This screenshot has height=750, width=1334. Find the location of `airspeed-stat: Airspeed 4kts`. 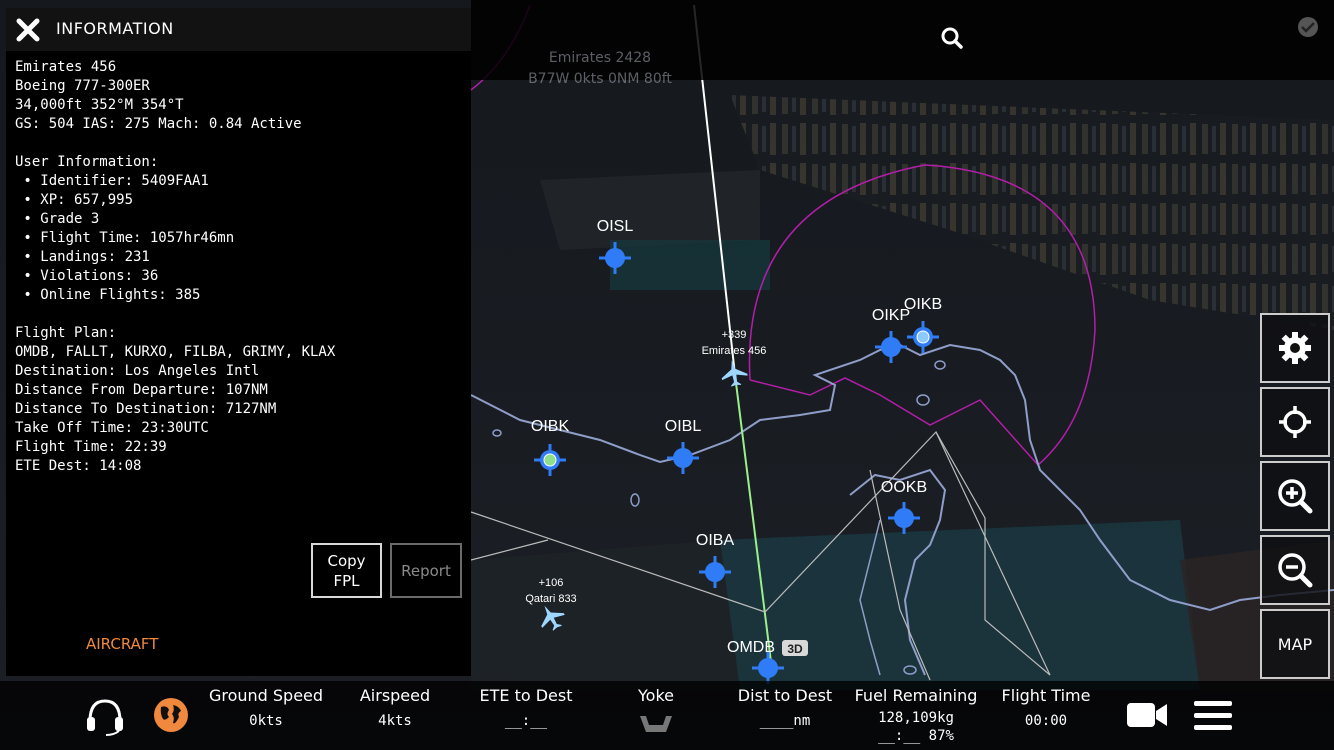

airspeed-stat: Airspeed 4kts is located at coordinates (395, 705).